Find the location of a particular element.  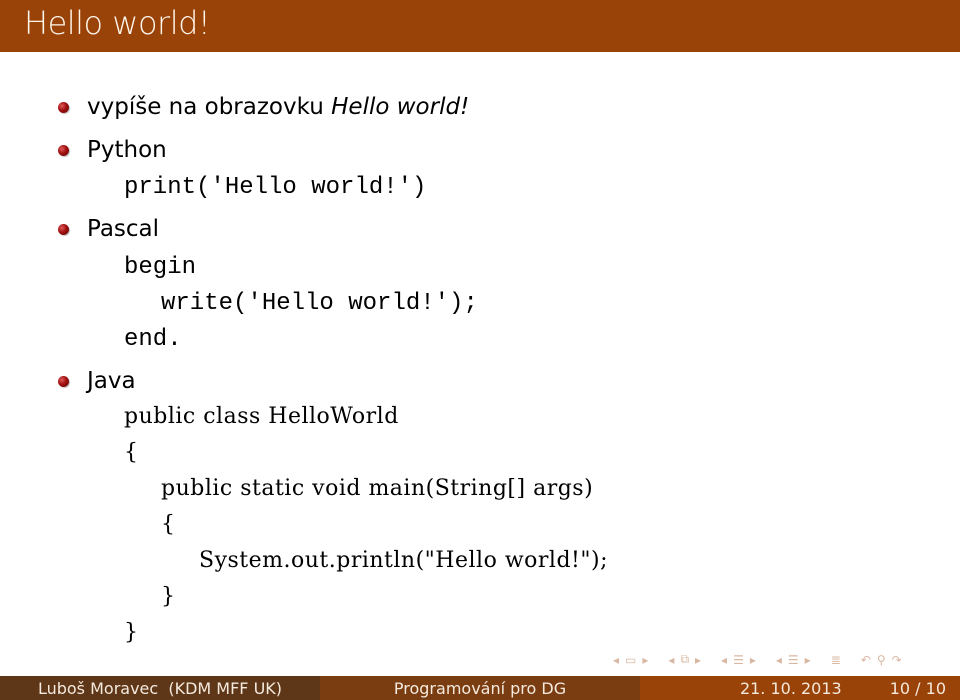

nav-frames-group: ◂ ⧉ ▸ is located at coordinates (684, 659).